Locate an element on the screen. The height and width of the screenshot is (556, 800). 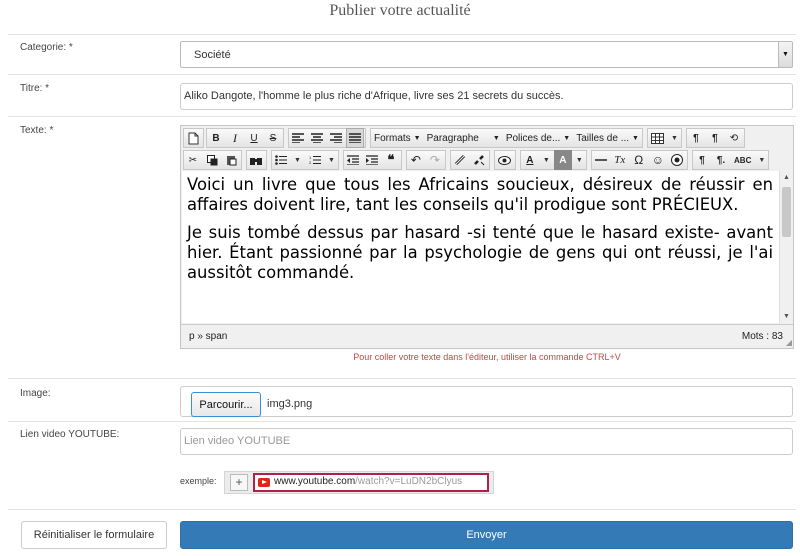
paragraph-dropdown: Paragraphe ▼ is located at coordinates (463, 138).